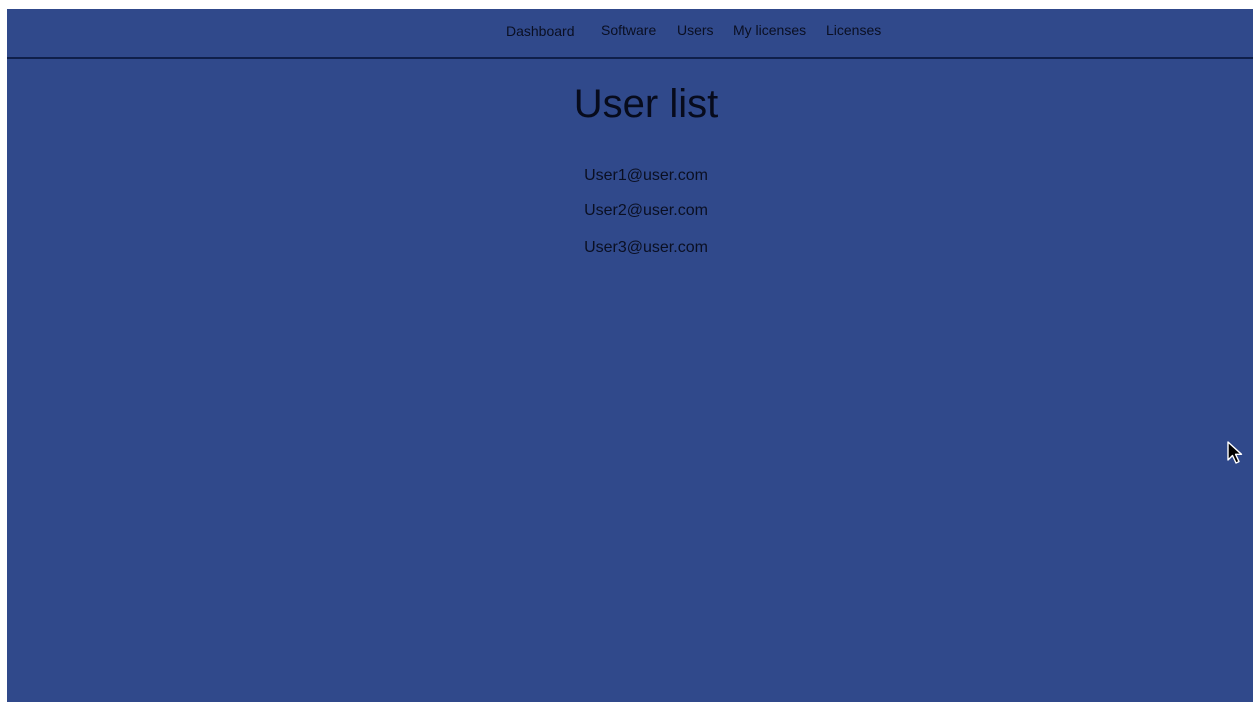  What do you see at coordinates (646, 175) in the screenshot?
I see `user-list-item: User1@user.com` at bounding box center [646, 175].